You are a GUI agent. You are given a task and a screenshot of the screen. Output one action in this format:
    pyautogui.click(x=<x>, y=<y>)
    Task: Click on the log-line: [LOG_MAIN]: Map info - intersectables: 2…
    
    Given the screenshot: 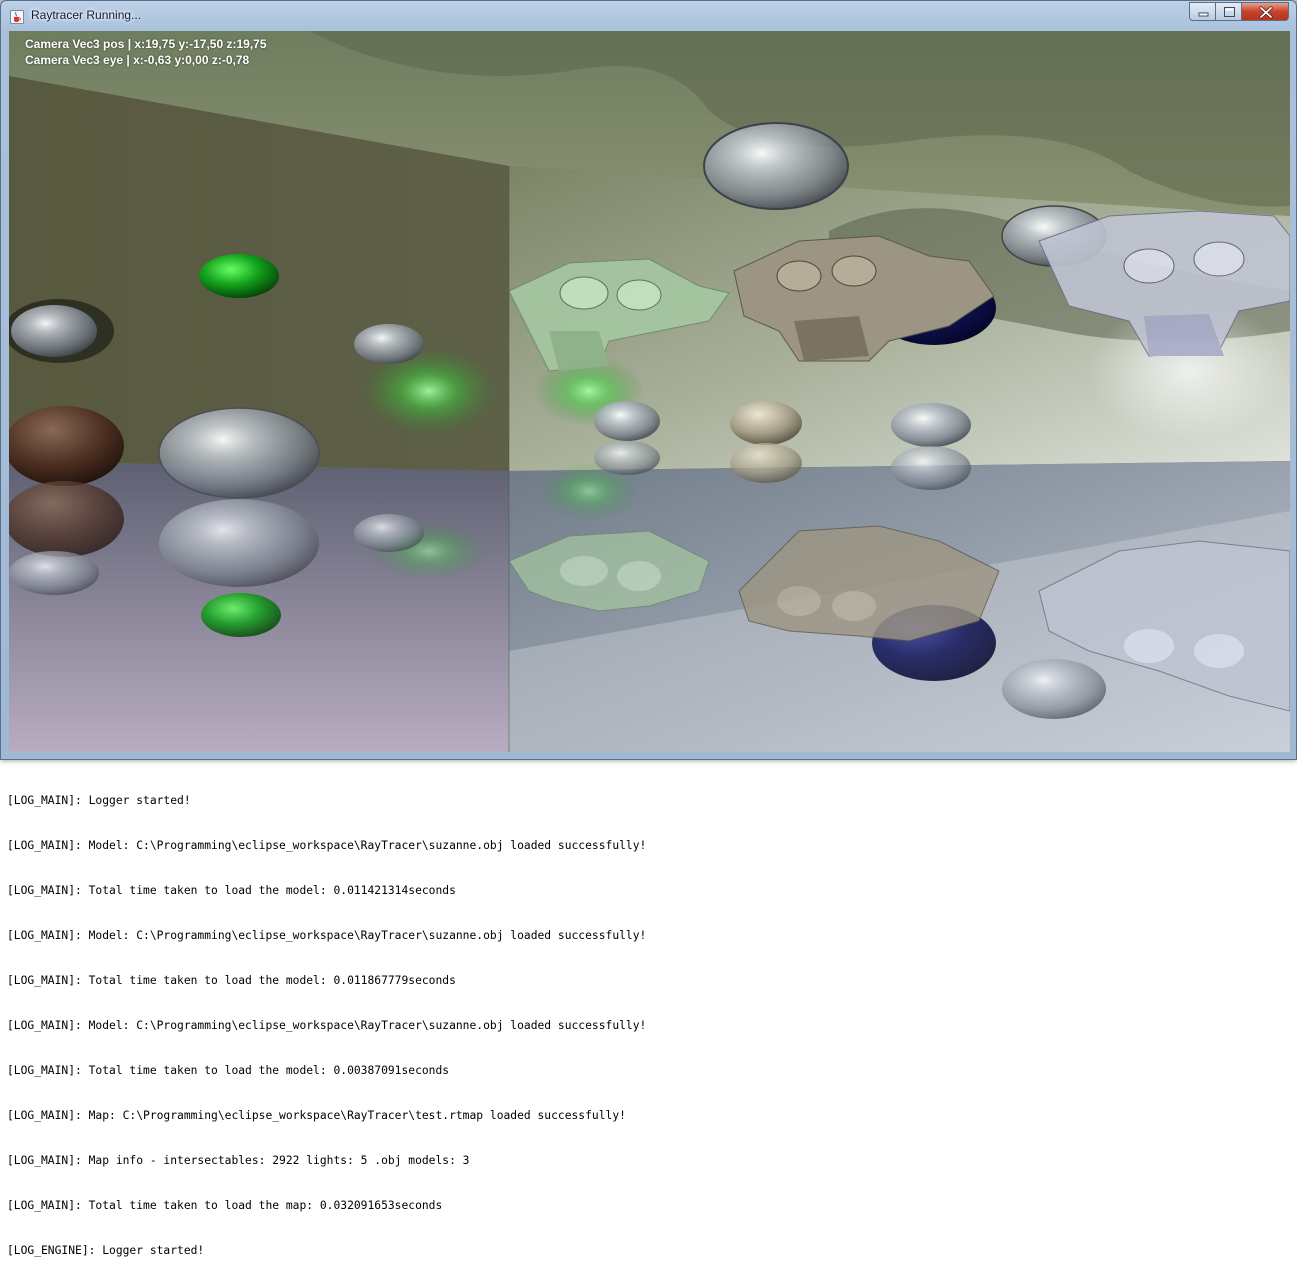 What is the action you would take?
    pyautogui.click(x=238, y=1160)
    